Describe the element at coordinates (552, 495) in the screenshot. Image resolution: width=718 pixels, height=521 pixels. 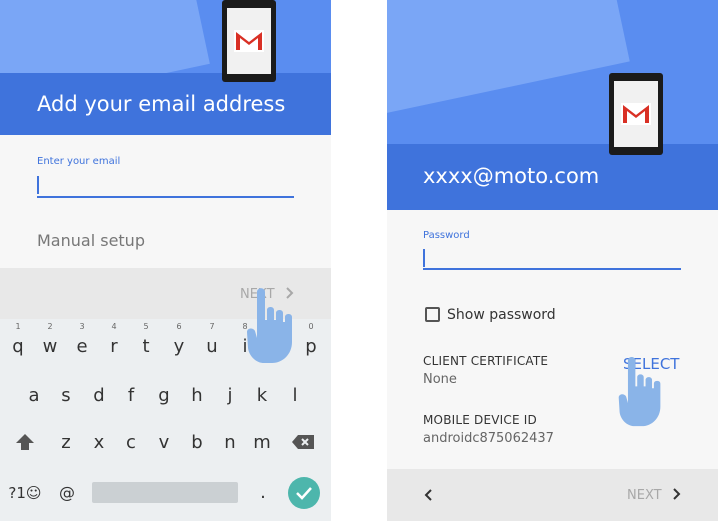
I see `navigation-bar: NEXT` at that location.